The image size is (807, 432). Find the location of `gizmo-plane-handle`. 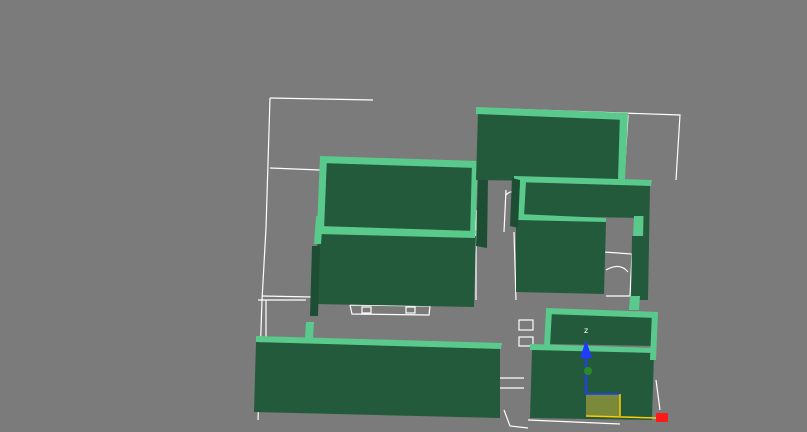

gizmo-plane-handle is located at coordinates (603, 405).